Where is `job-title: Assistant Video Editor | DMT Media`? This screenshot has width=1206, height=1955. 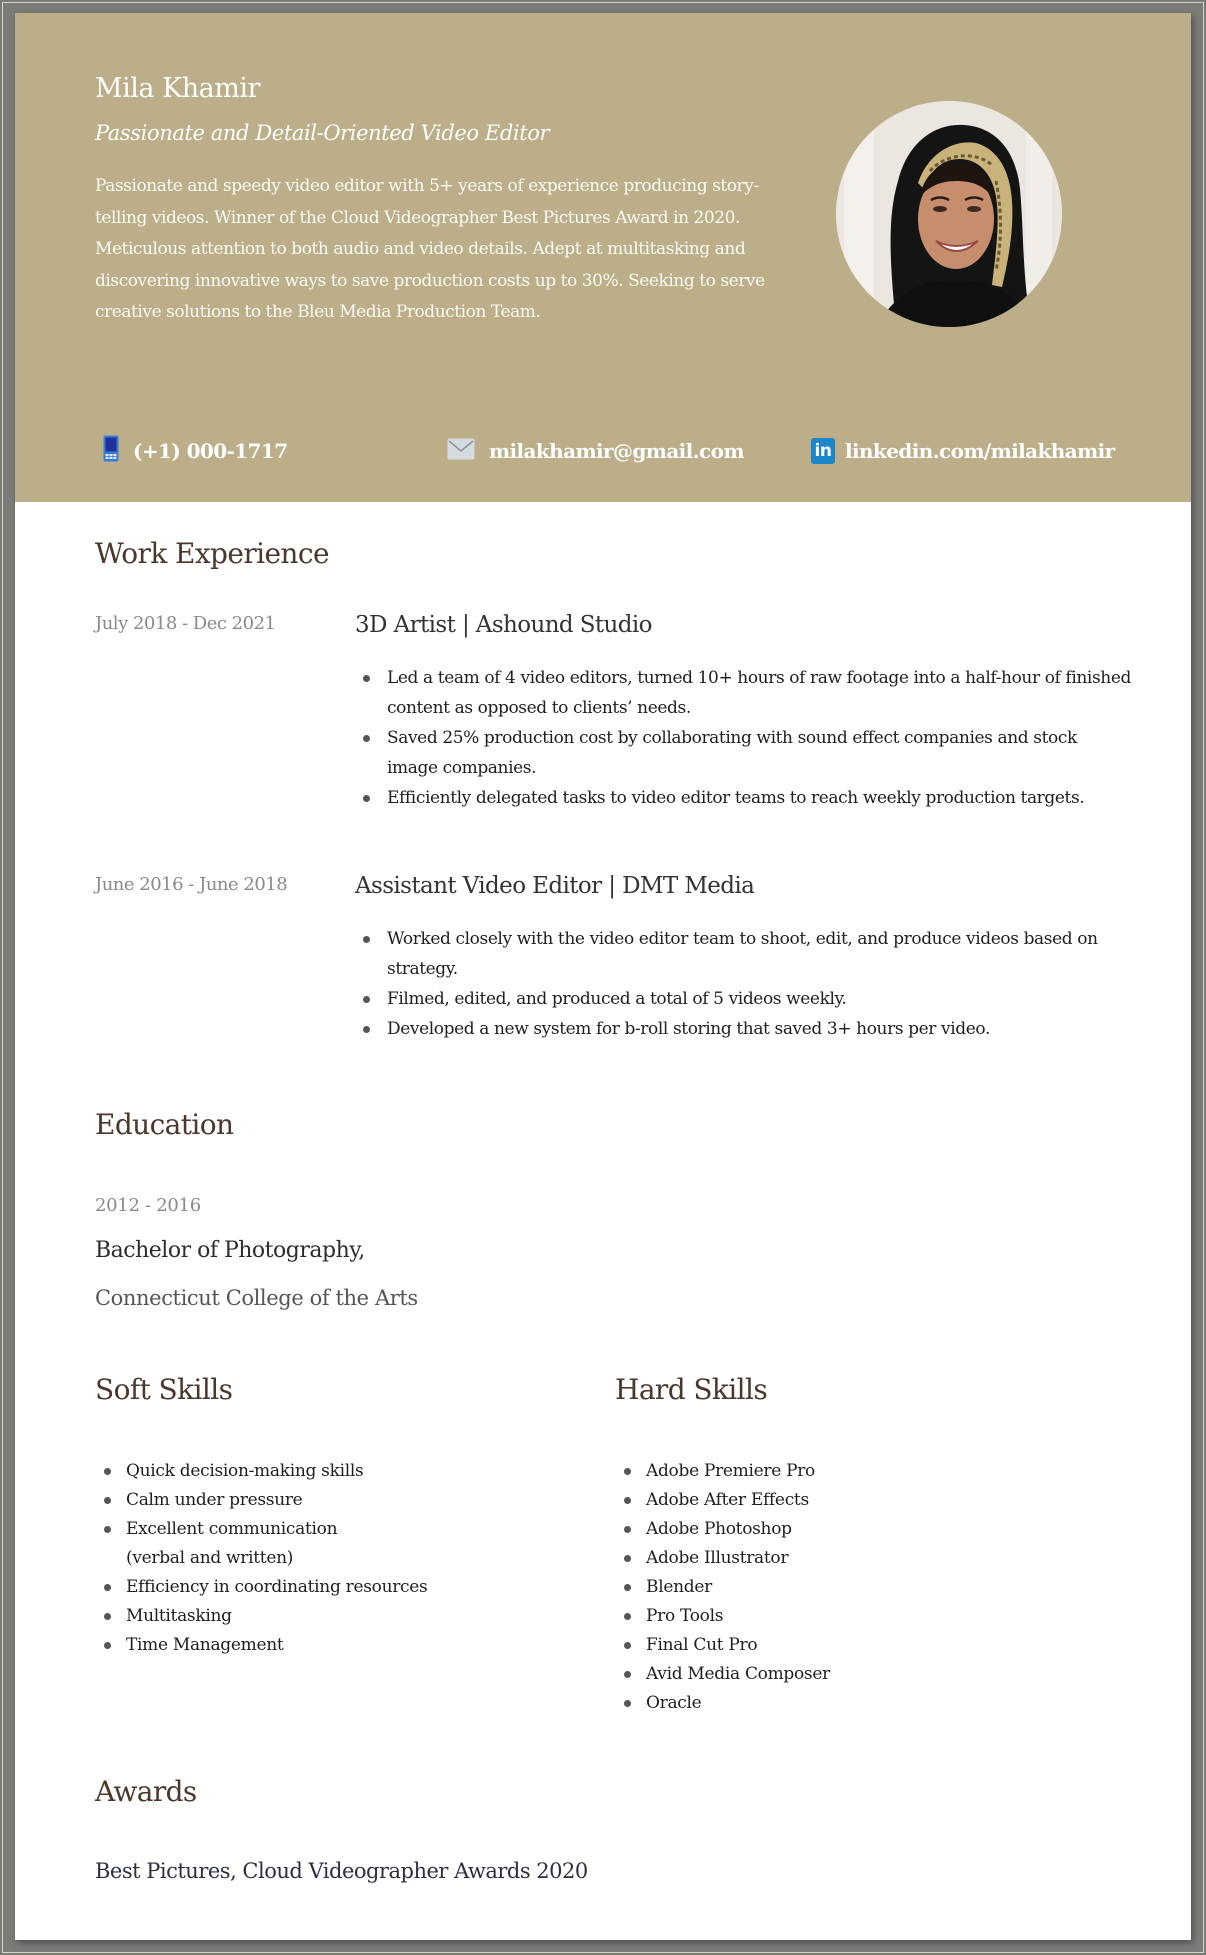 job-title: Assistant Video Editor | DMT Media is located at coordinates (555, 886).